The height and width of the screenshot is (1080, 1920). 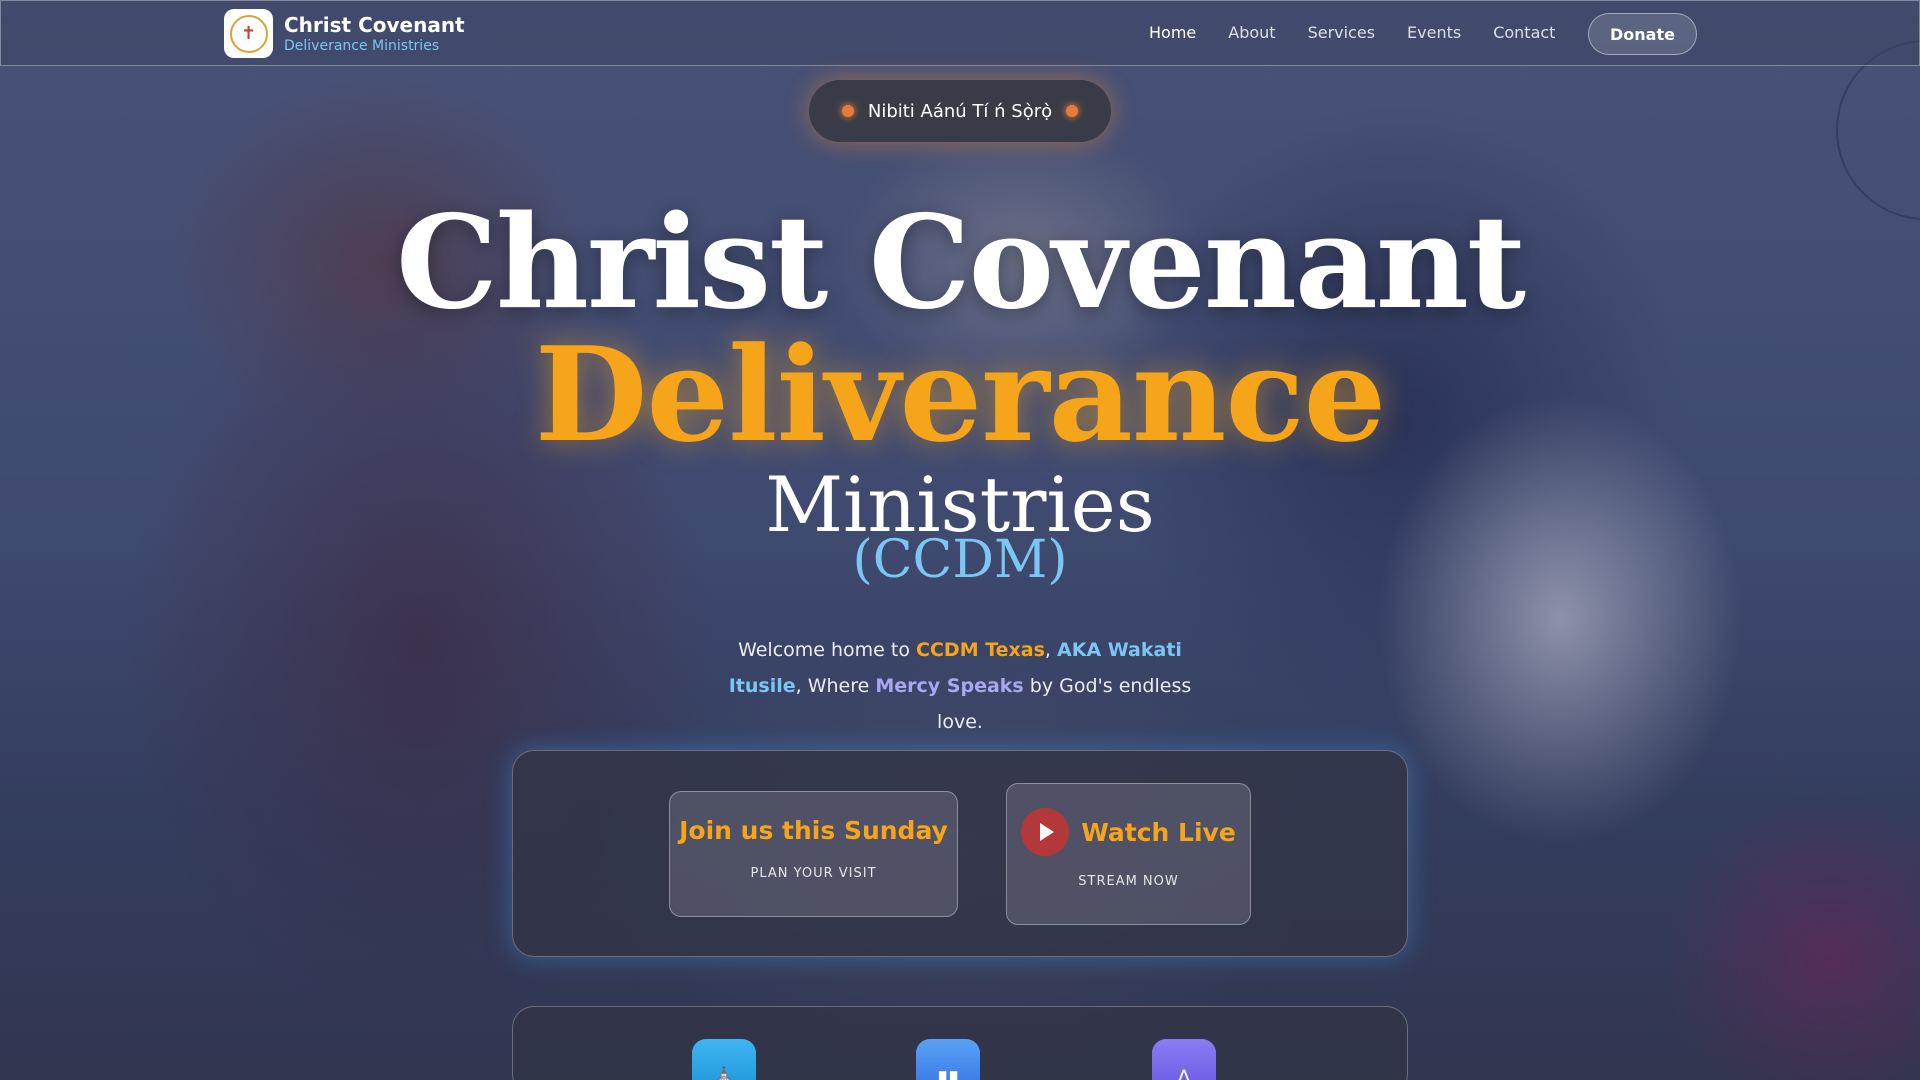 I want to click on nav-link-about: About, so click(x=1251, y=33).